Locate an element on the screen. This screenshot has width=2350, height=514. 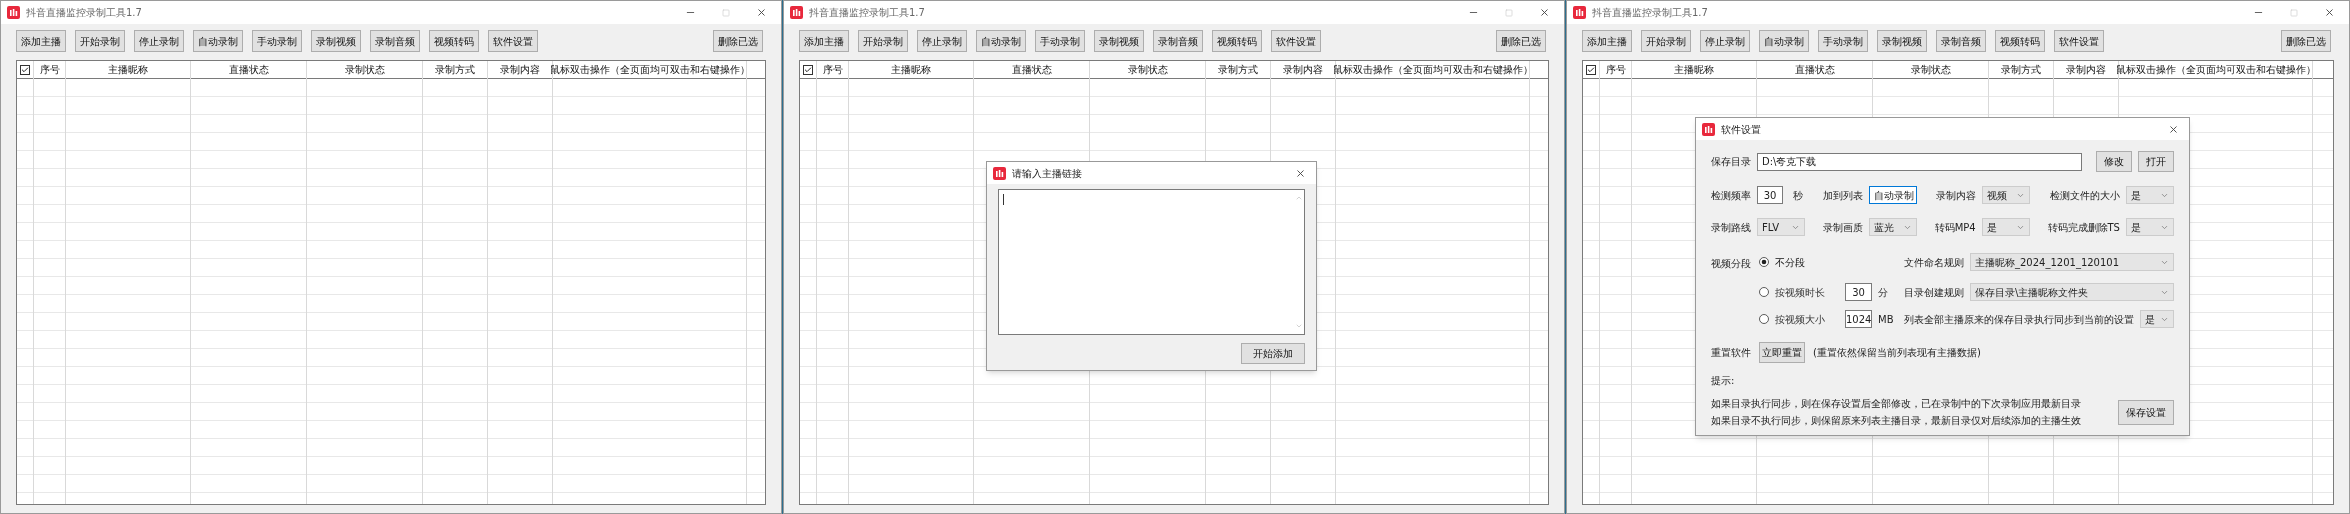
field-label: 视频分段 is located at coordinates (1731, 263).